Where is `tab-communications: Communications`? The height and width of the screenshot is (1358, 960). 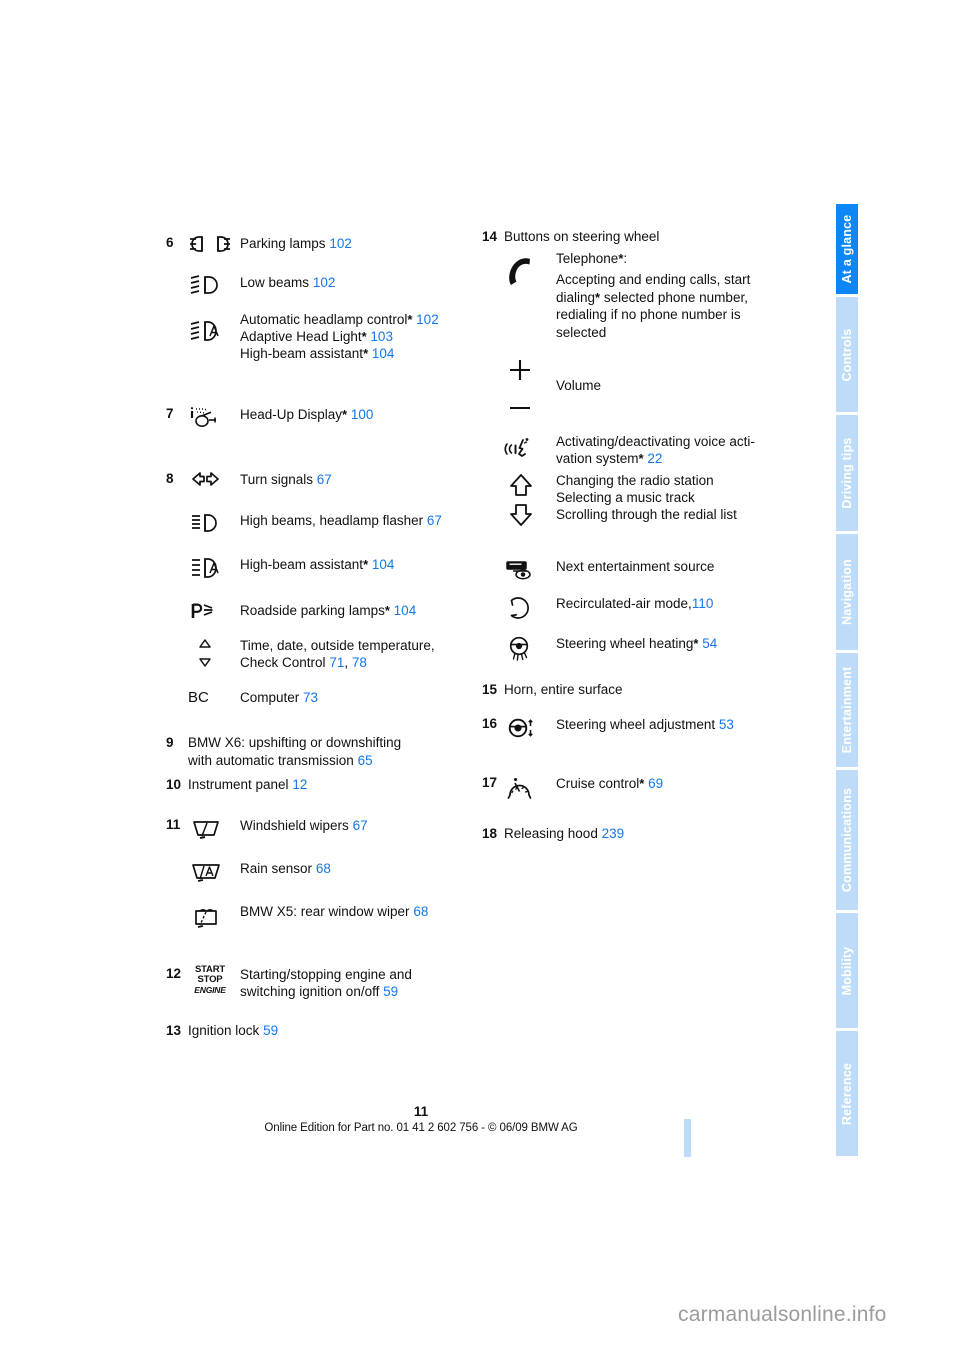 tab-communications: Communications is located at coordinates (847, 840).